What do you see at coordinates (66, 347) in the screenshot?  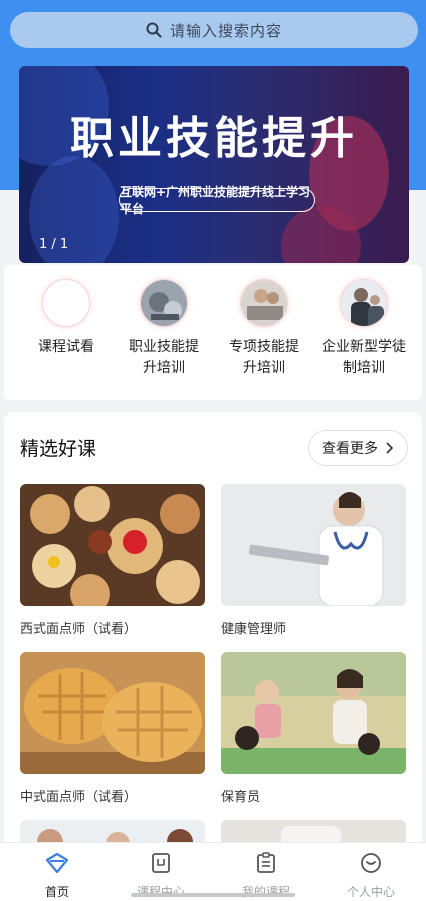 I see `category-label: 课程试看` at bounding box center [66, 347].